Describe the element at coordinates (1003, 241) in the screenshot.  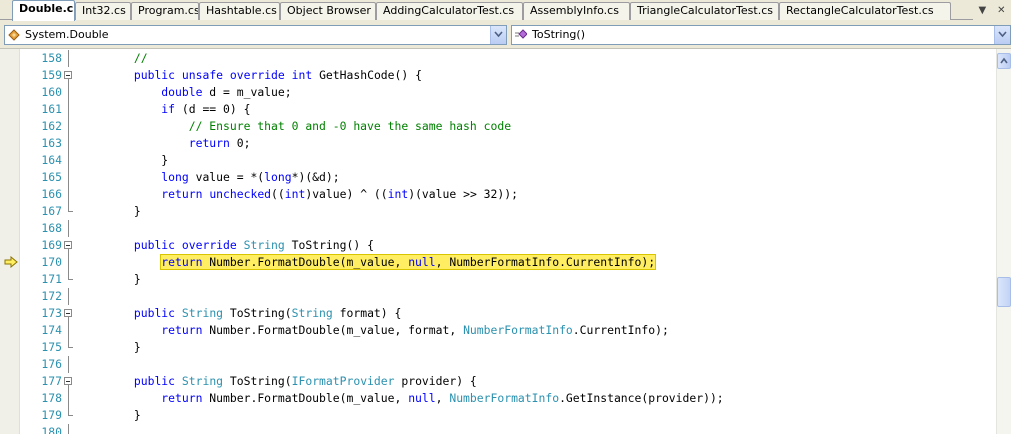
I see `vertical-scrollbar` at that location.